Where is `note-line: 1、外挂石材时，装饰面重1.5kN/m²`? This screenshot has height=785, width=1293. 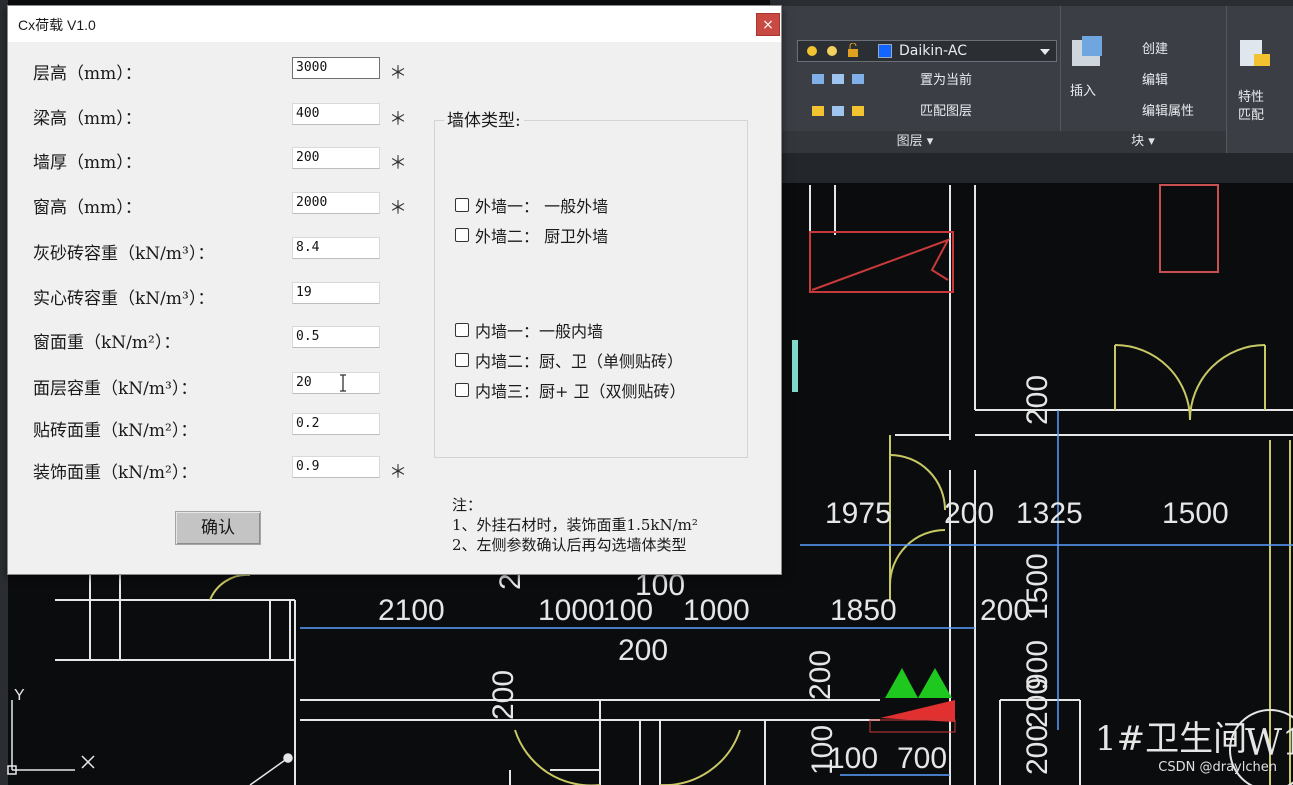
note-line: 1、外挂石材时，装饰面重1.5kN/m² is located at coordinates (575, 525).